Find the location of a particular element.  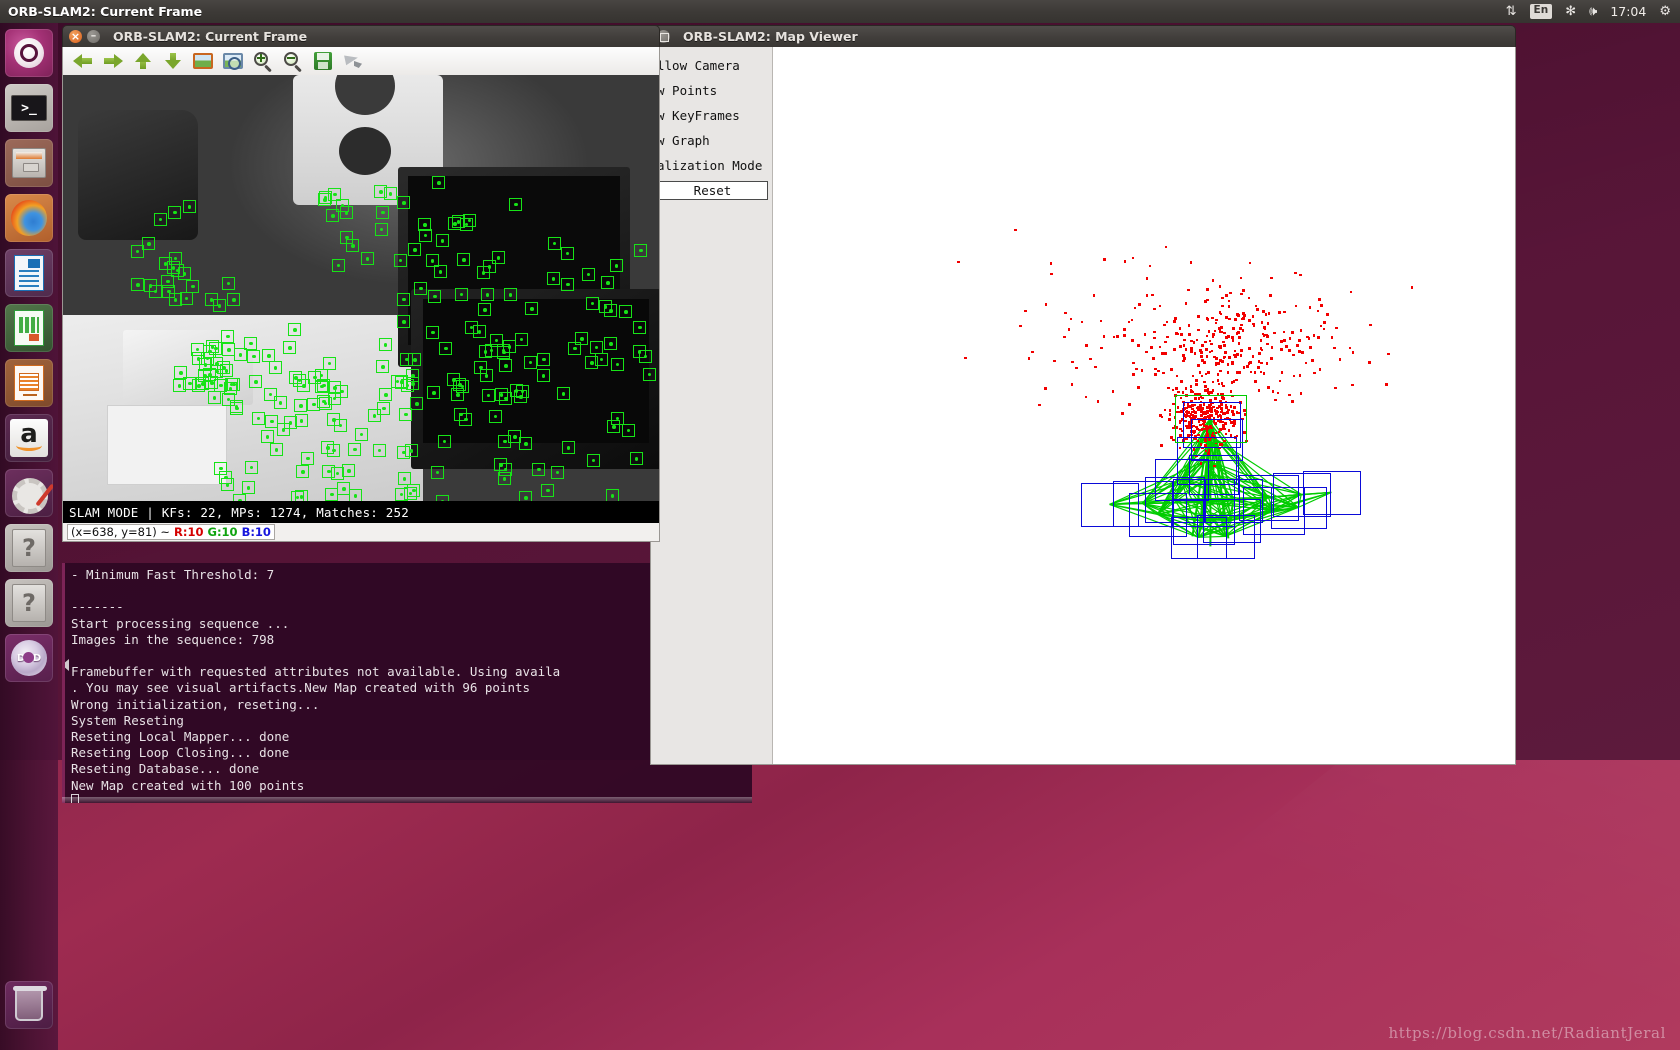

launcher-item-libreoffice-impress is located at coordinates (29, 383).